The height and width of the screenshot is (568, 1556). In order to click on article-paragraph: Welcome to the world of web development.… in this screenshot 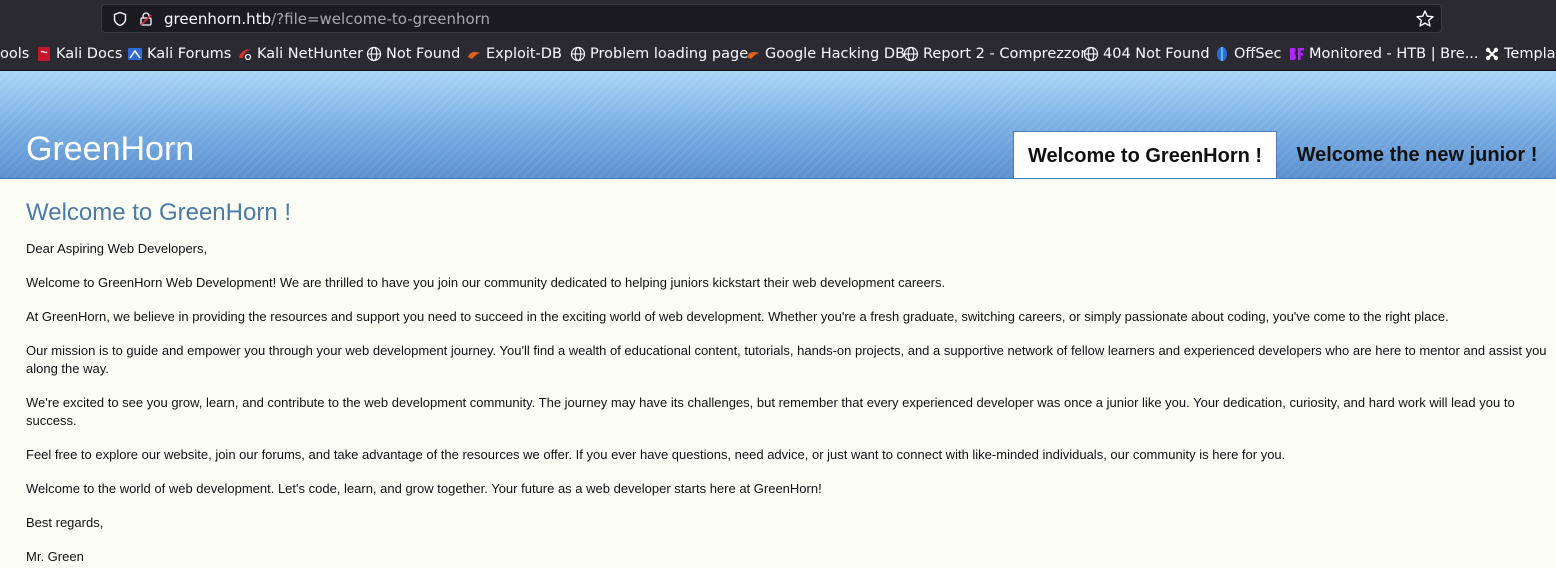, I will do `click(424, 488)`.